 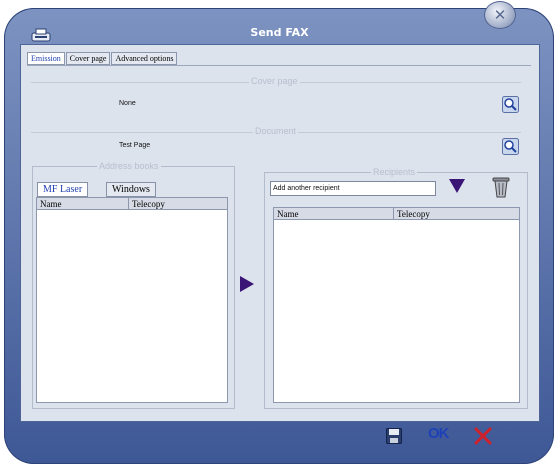 I want to click on browse-cover-page-button, so click(x=510, y=104).